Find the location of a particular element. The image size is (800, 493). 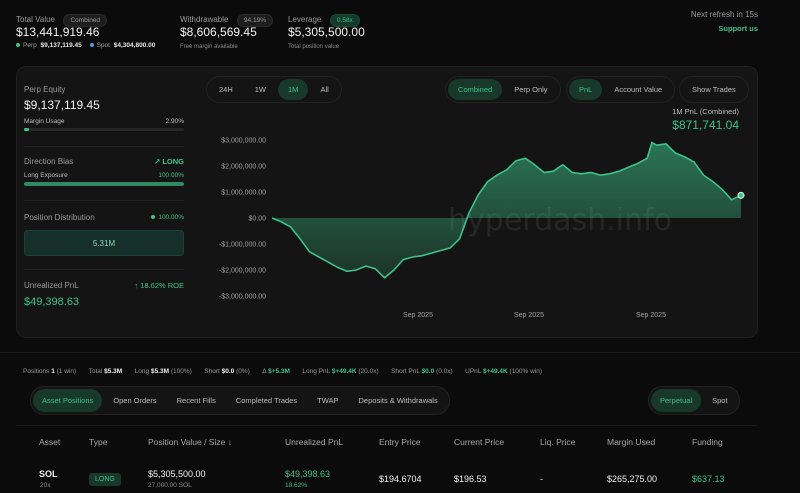

margin-used: $265,275.00 is located at coordinates (632, 479).